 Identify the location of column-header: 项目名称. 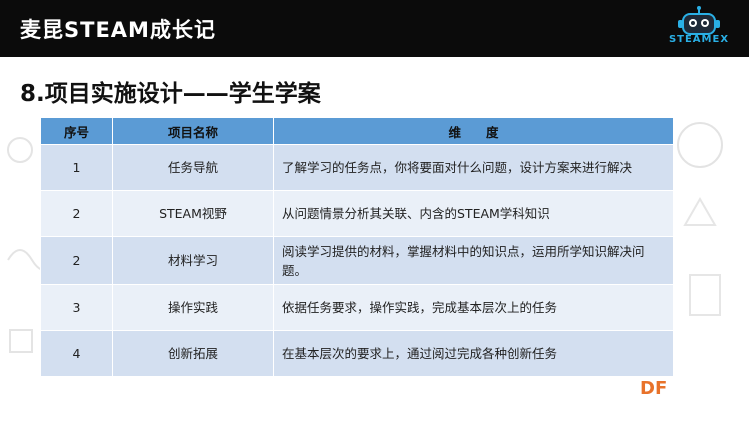
(193, 131).